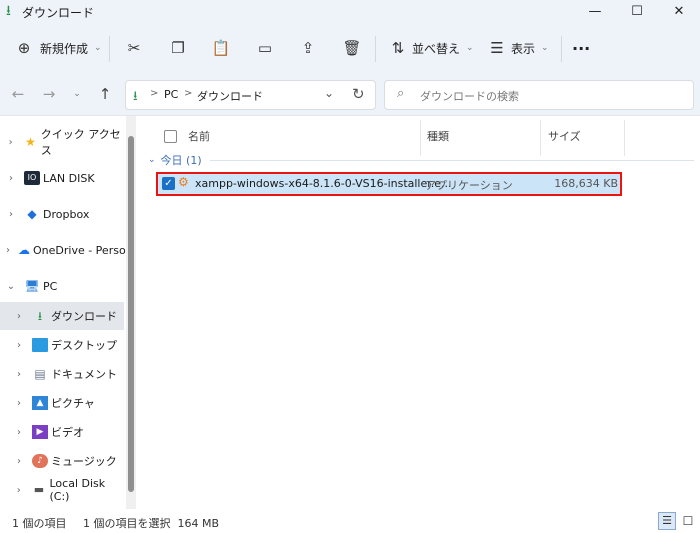 The height and width of the screenshot is (533, 700). What do you see at coordinates (84, 461) in the screenshot?
I see `sidebar-item-label: ミュージック` at bounding box center [84, 461].